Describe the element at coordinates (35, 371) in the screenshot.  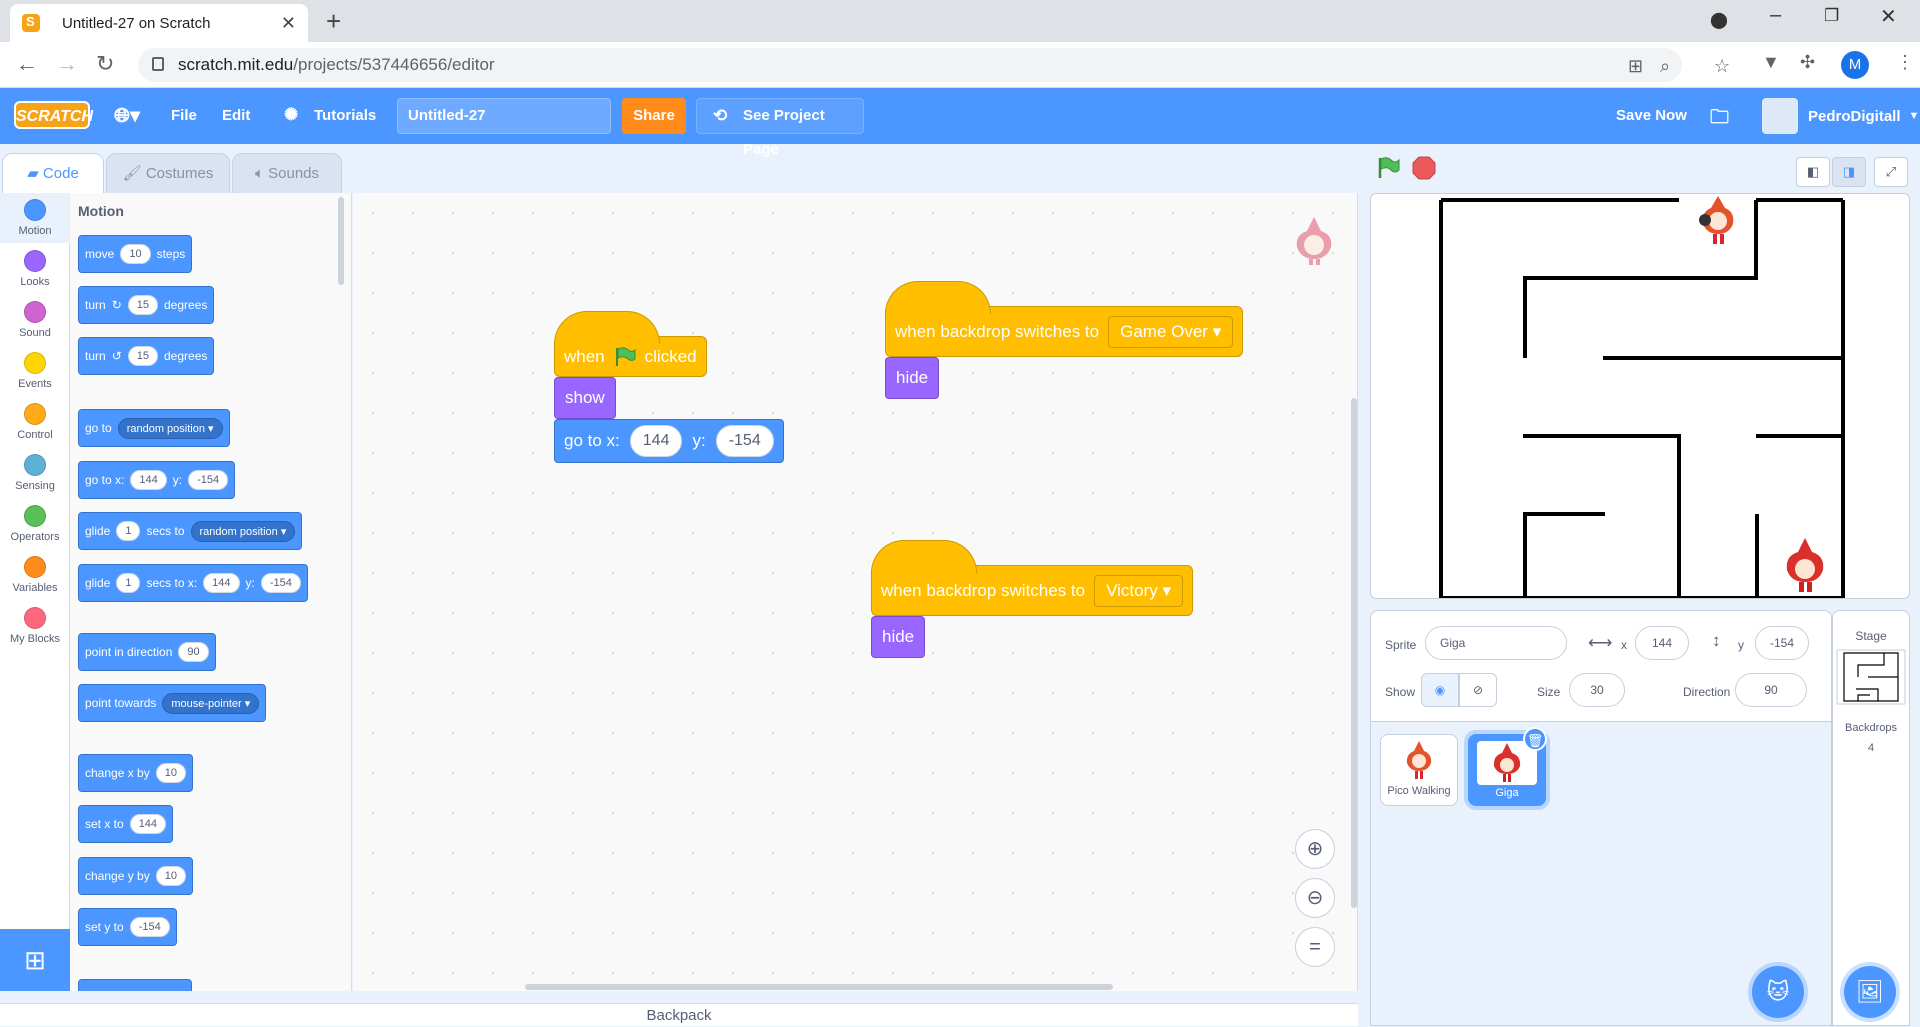
I see `category-events: Events` at that location.